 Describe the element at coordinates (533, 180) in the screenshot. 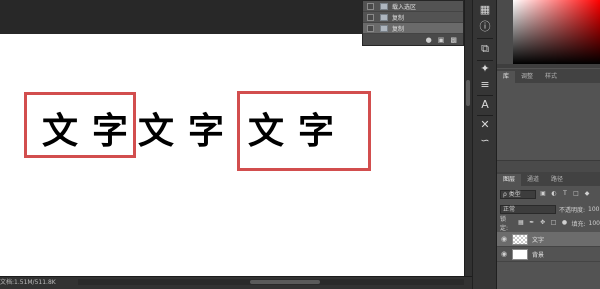

I see `tab-channels: 通道` at that location.